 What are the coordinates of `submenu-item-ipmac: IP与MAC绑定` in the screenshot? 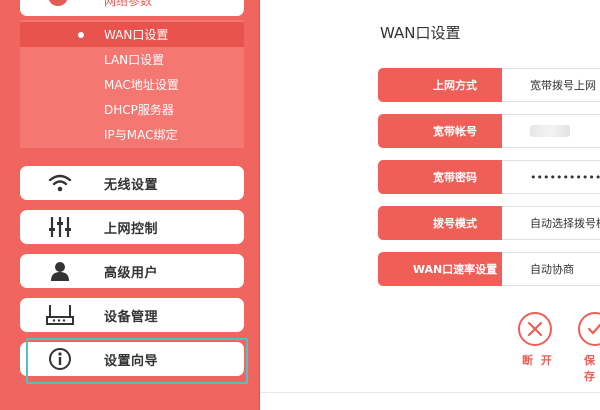 It's located at (132, 134).